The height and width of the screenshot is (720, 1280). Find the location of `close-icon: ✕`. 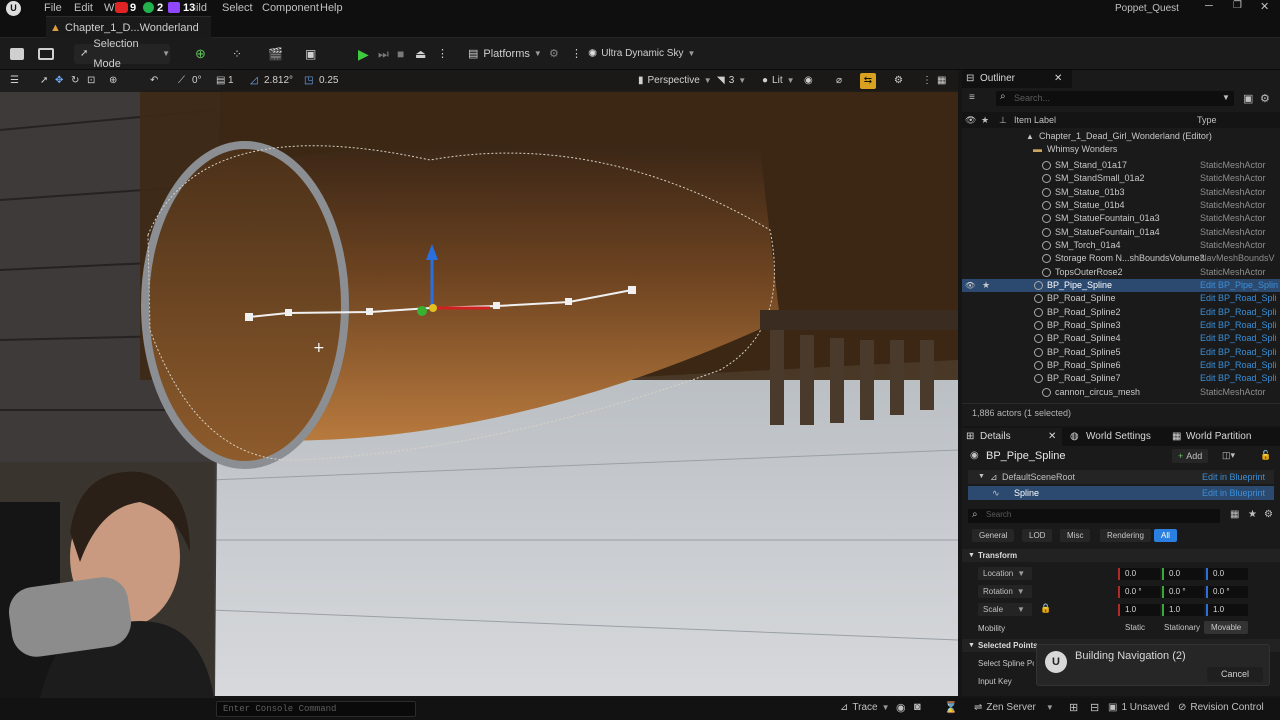

close-icon: ✕ is located at coordinates (1264, 6).